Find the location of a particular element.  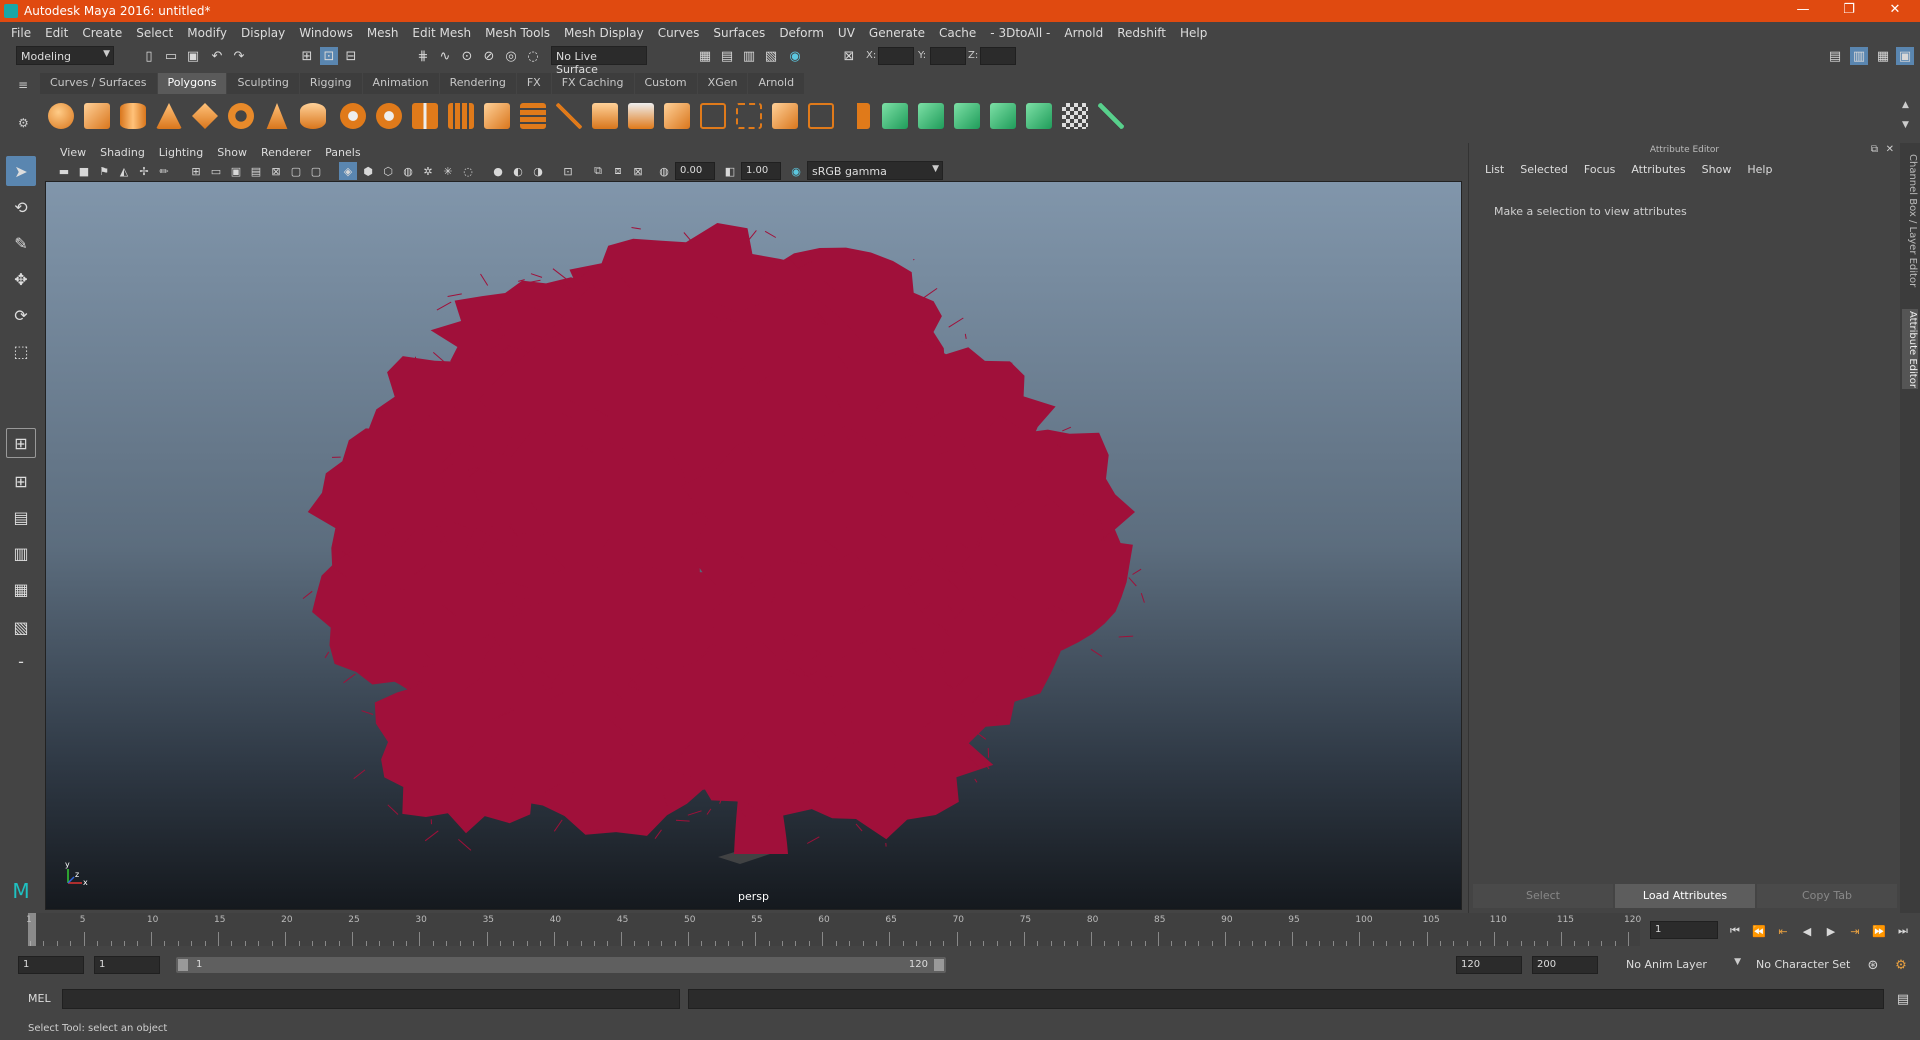

persp-outliner-layout-icon: ▤ is located at coordinates (21, 517).